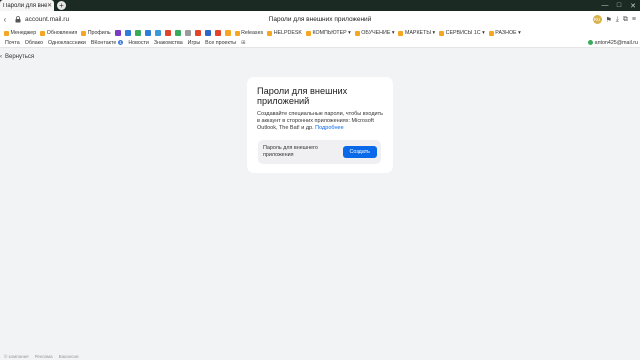 This screenshot has height=360, width=640. What do you see at coordinates (617, 20) in the screenshot?
I see `downloads-icon: ⤓` at bounding box center [617, 20].